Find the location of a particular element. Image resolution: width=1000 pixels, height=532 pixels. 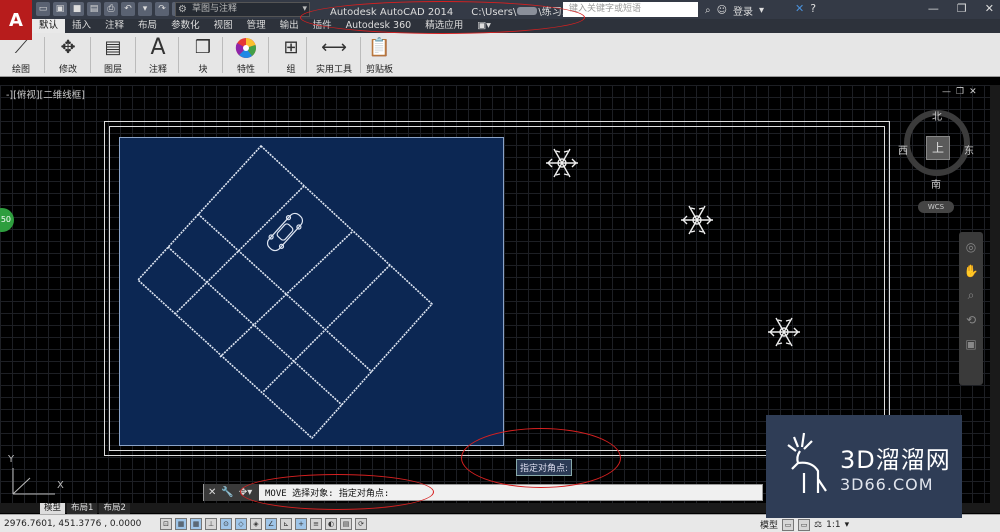

dynamic-ucs-icon: ⊾ is located at coordinates (286, 523).